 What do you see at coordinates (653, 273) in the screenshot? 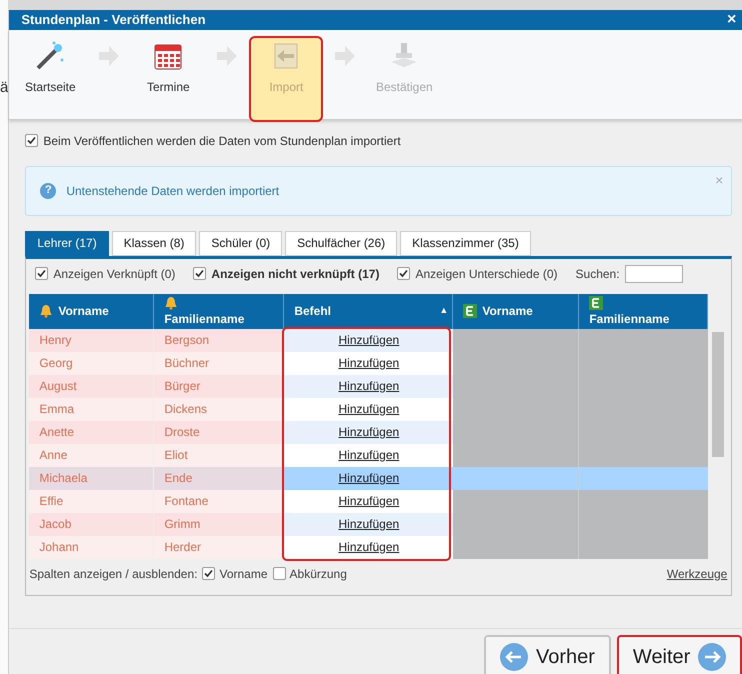
I see `search-field` at bounding box center [653, 273].